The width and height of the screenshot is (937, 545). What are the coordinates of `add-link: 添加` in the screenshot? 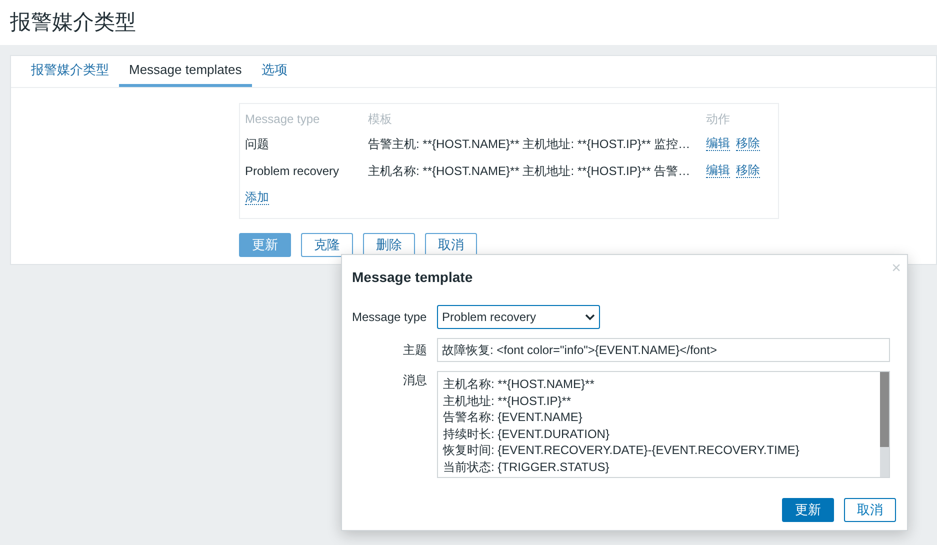 It's located at (257, 197).